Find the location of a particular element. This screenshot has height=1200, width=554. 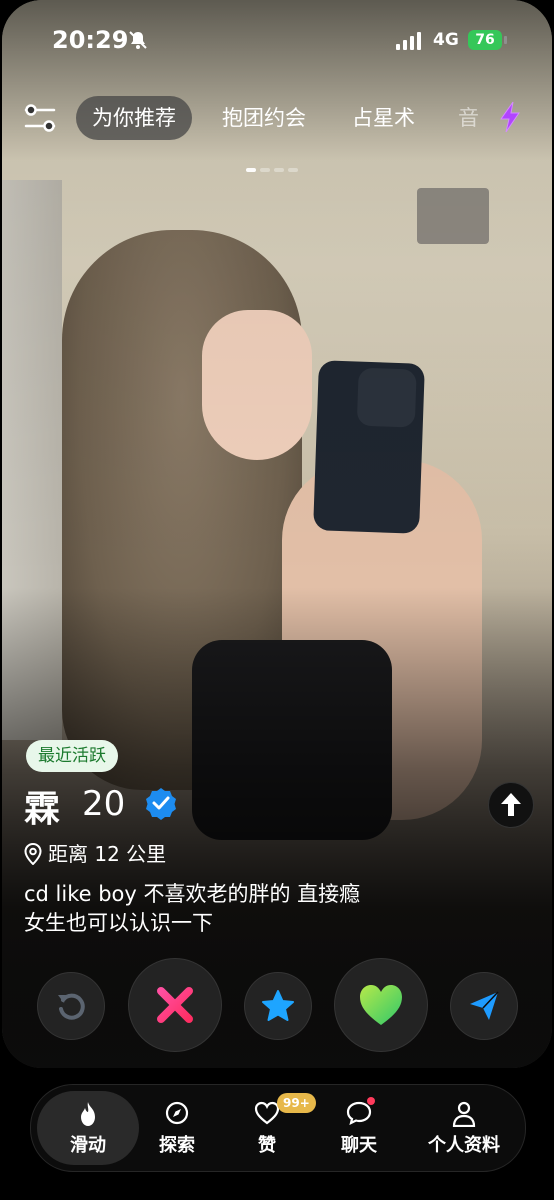

nav-label: 聊天 is located at coordinates (359, 1145).